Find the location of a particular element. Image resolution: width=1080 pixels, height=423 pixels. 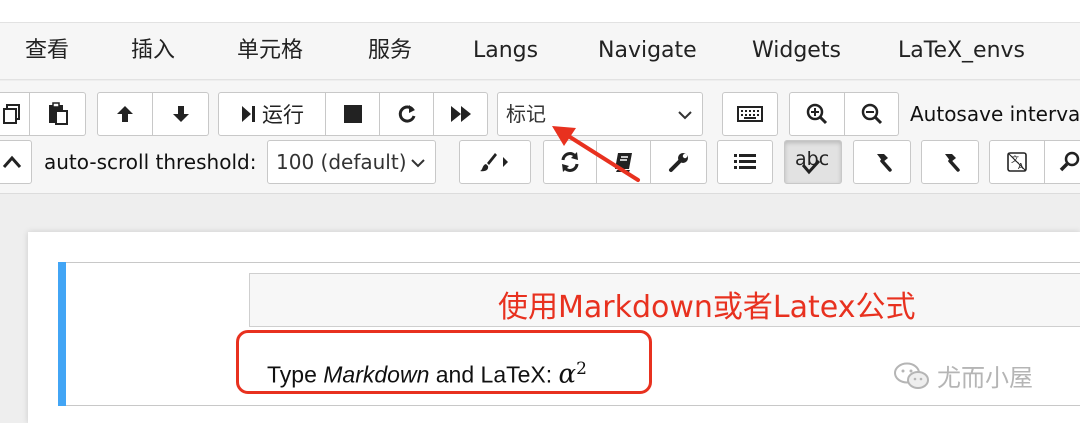

menu-insert: 插入 is located at coordinates (153, 51).